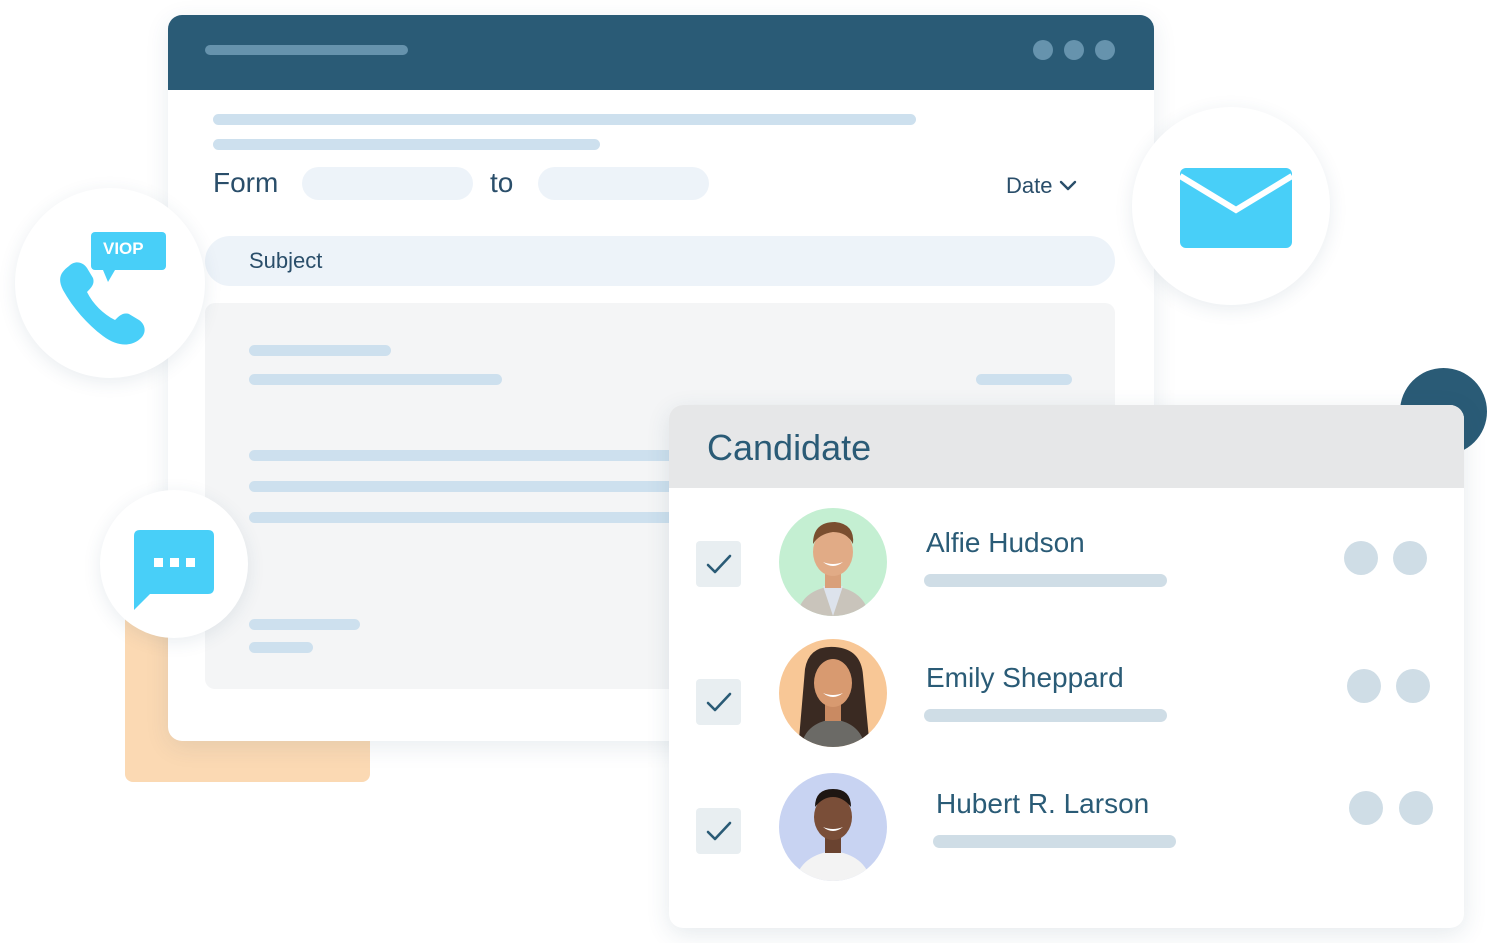  I want to click on candidate-row: Emily Sheppard, so click(1066, 699).